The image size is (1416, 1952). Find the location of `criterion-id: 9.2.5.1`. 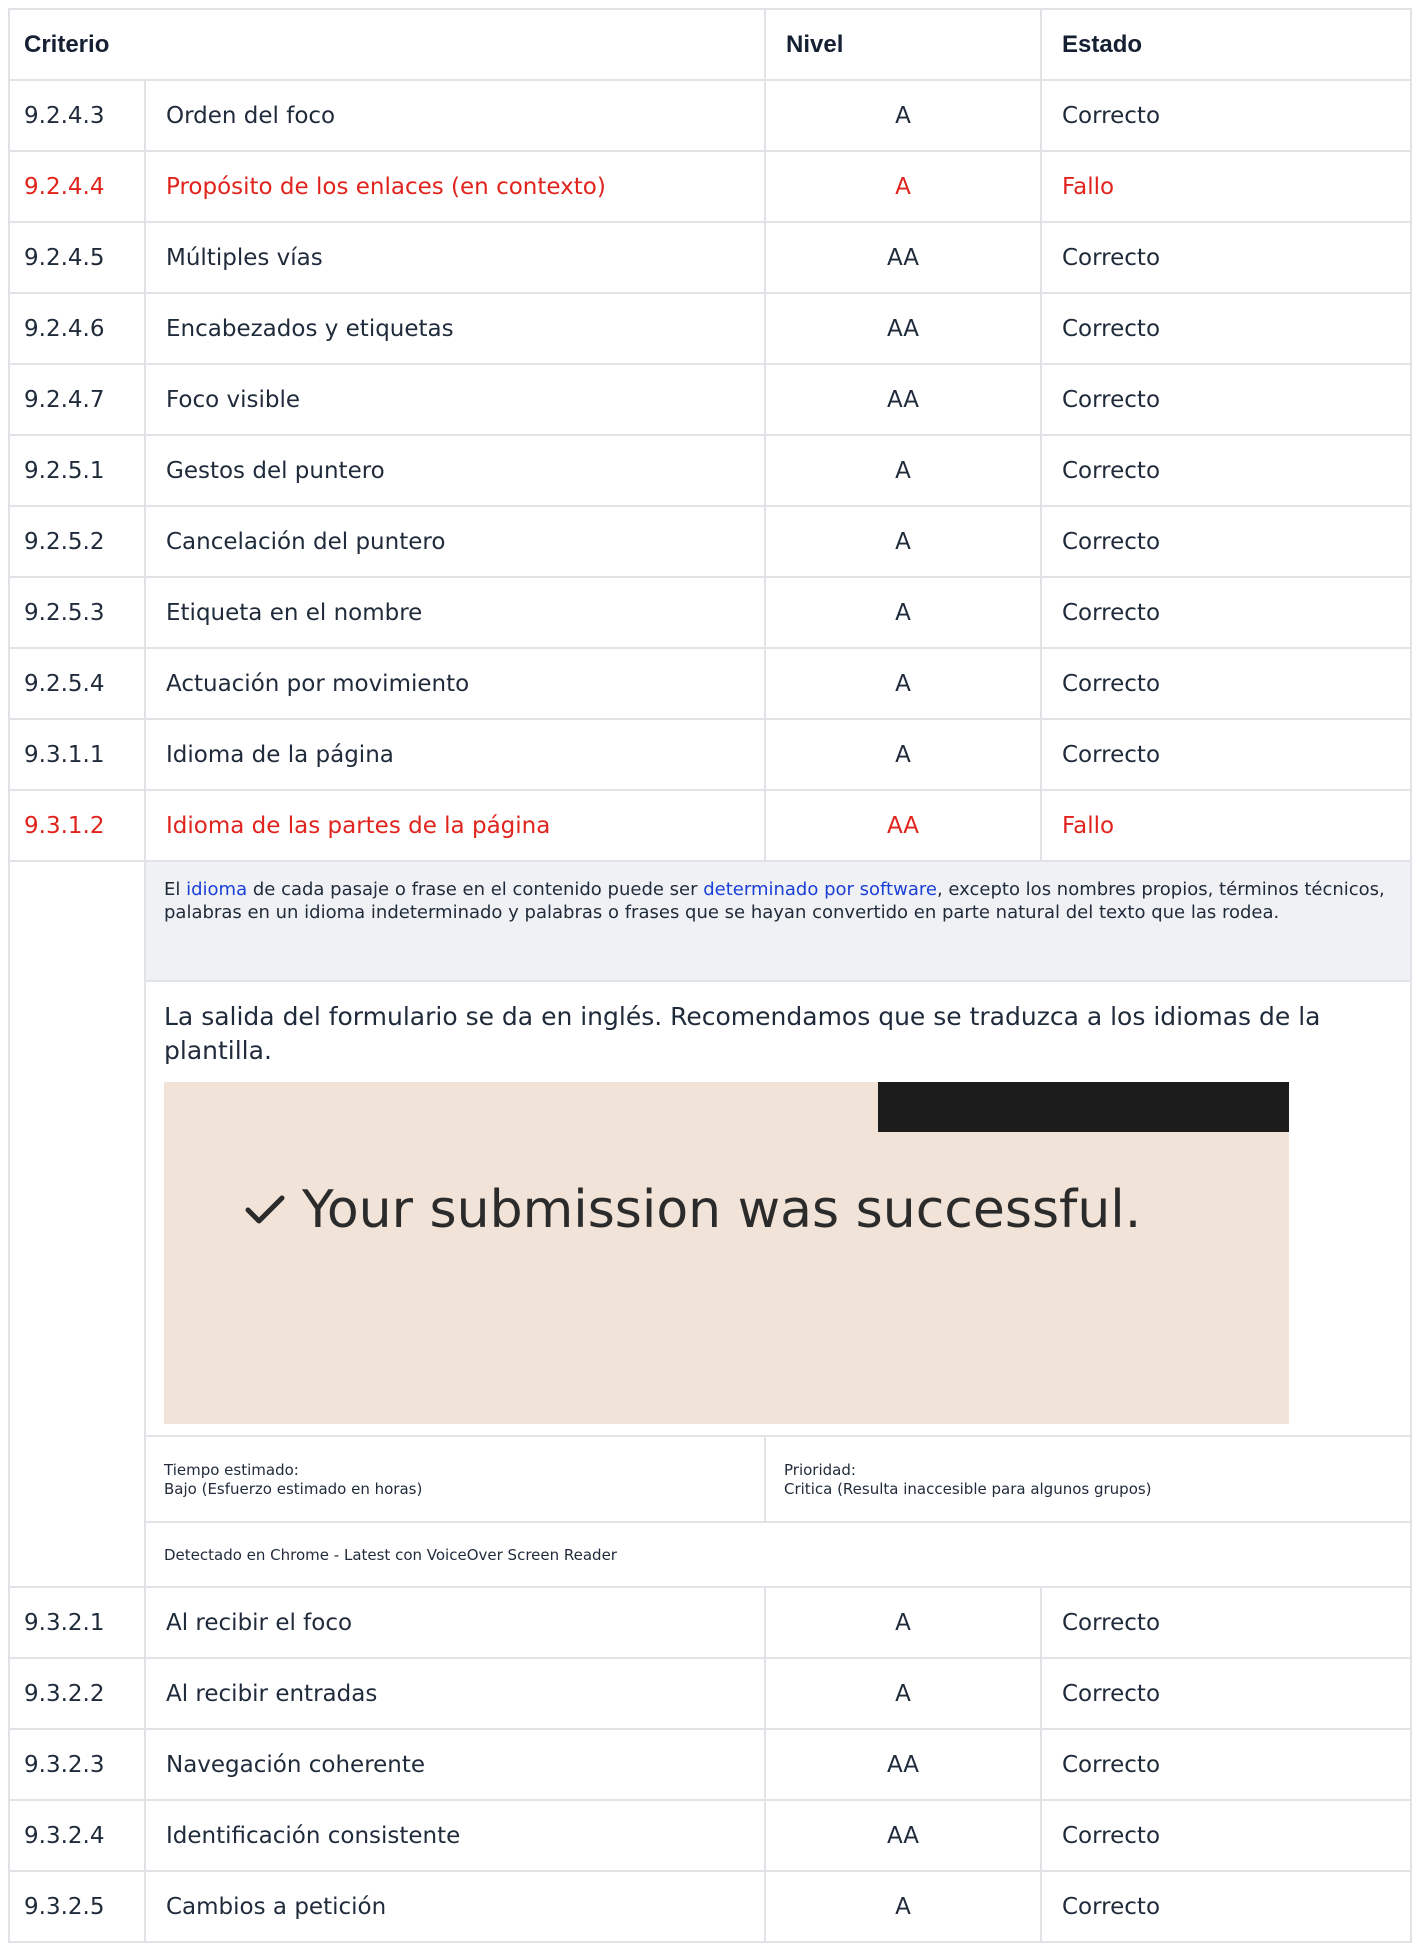

criterion-id: 9.2.5.1 is located at coordinates (78, 470).